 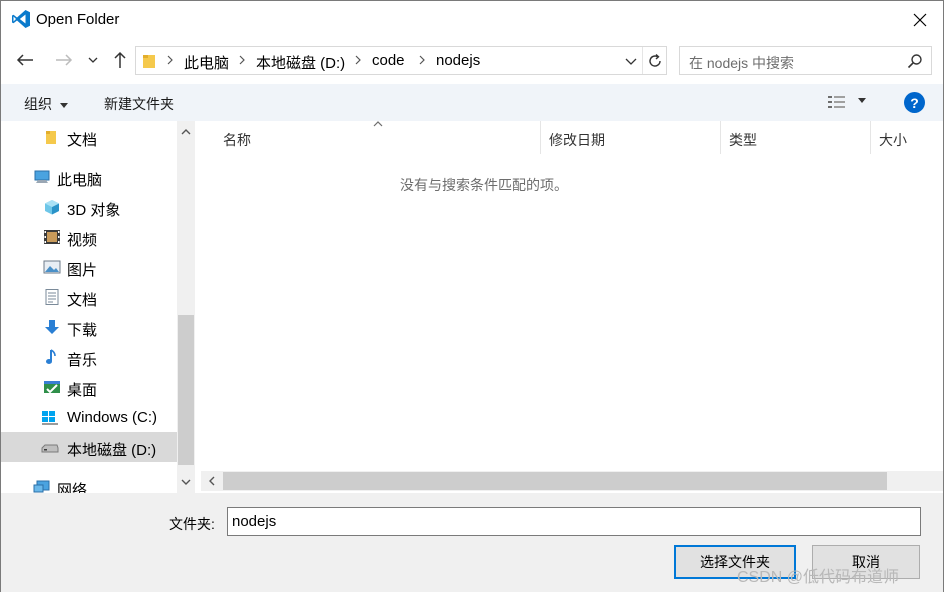 What do you see at coordinates (82, 270) in the screenshot?
I see `nav-label: 图片` at bounding box center [82, 270].